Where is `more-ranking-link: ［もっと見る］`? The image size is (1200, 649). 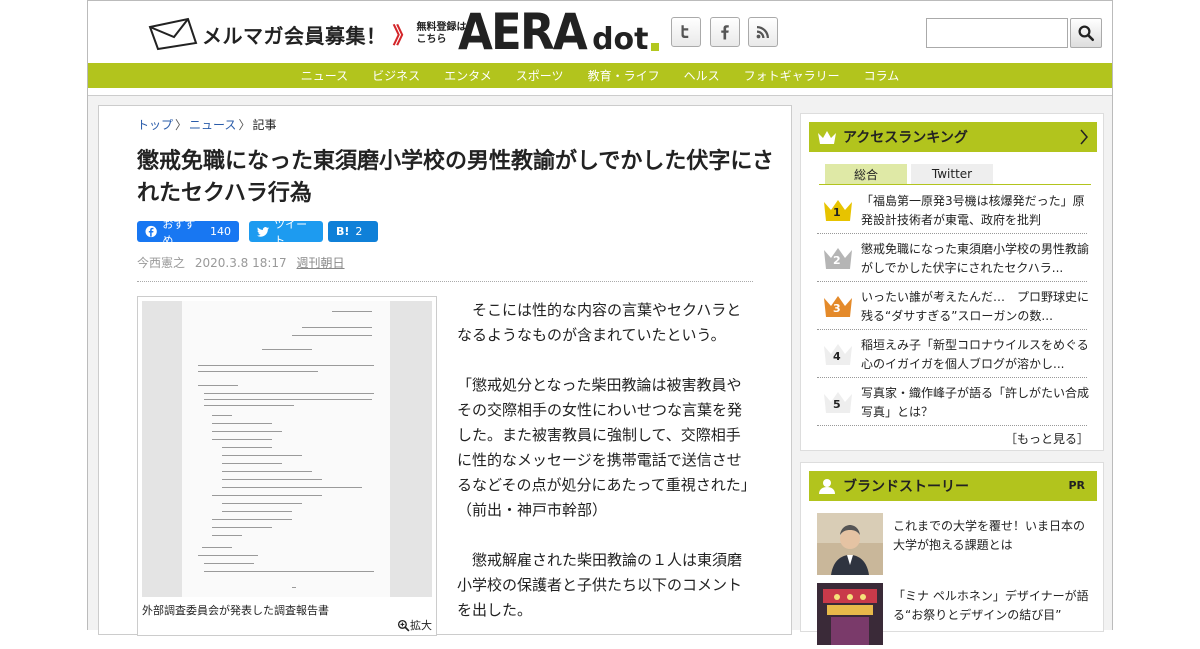
more-ranking-link: ［もっと見る］ is located at coordinates (1047, 438).